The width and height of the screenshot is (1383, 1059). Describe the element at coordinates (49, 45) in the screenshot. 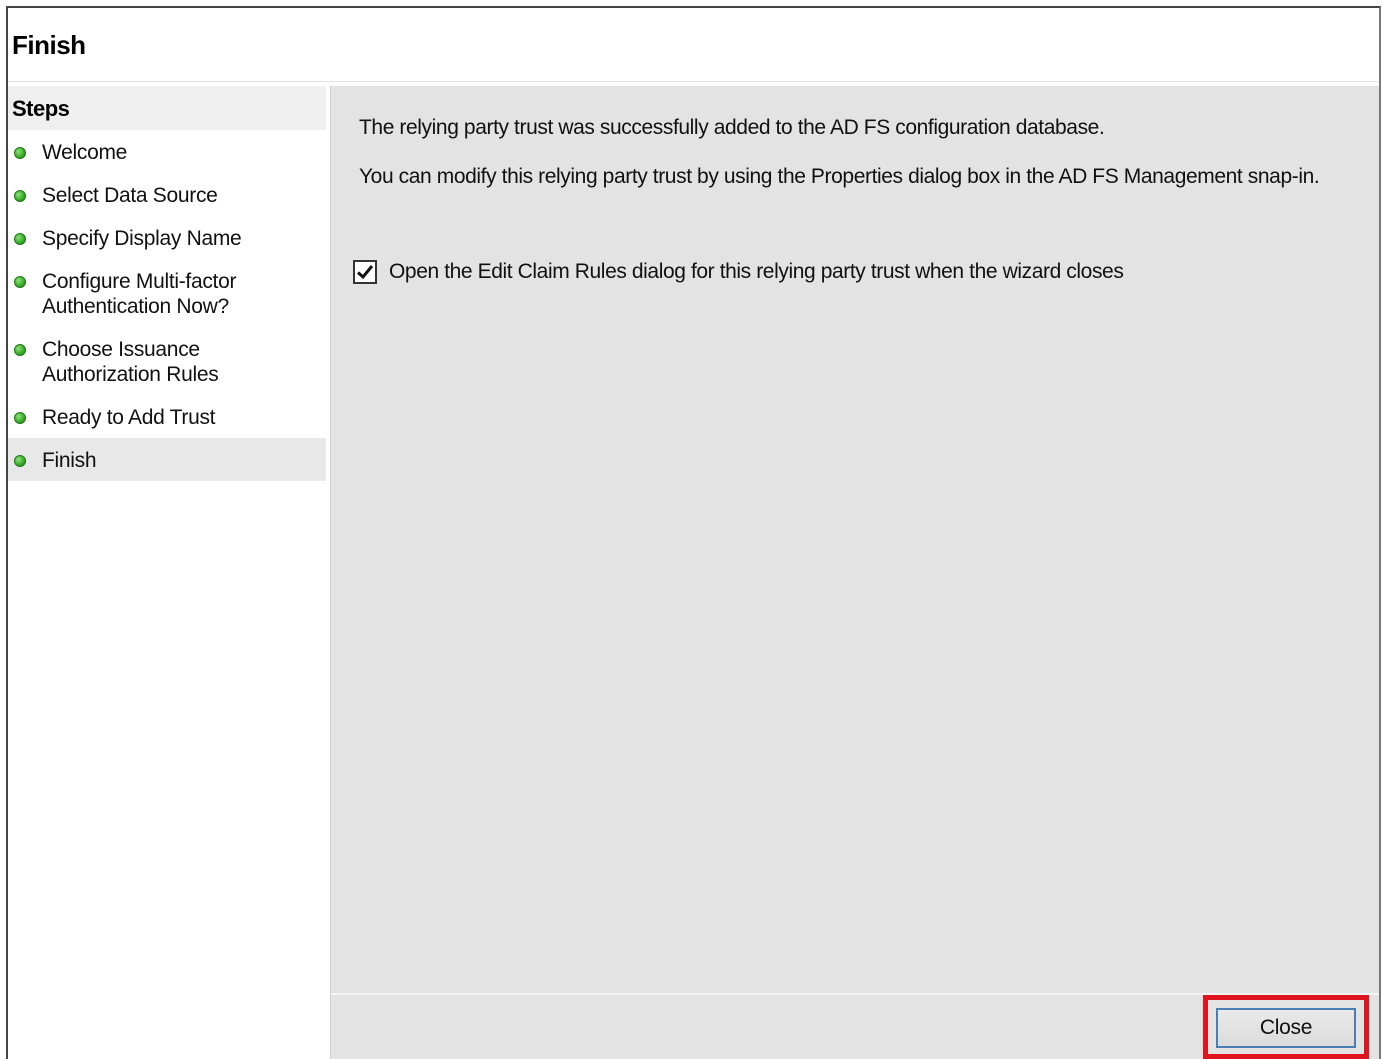

I see `page-title: Finish` at that location.